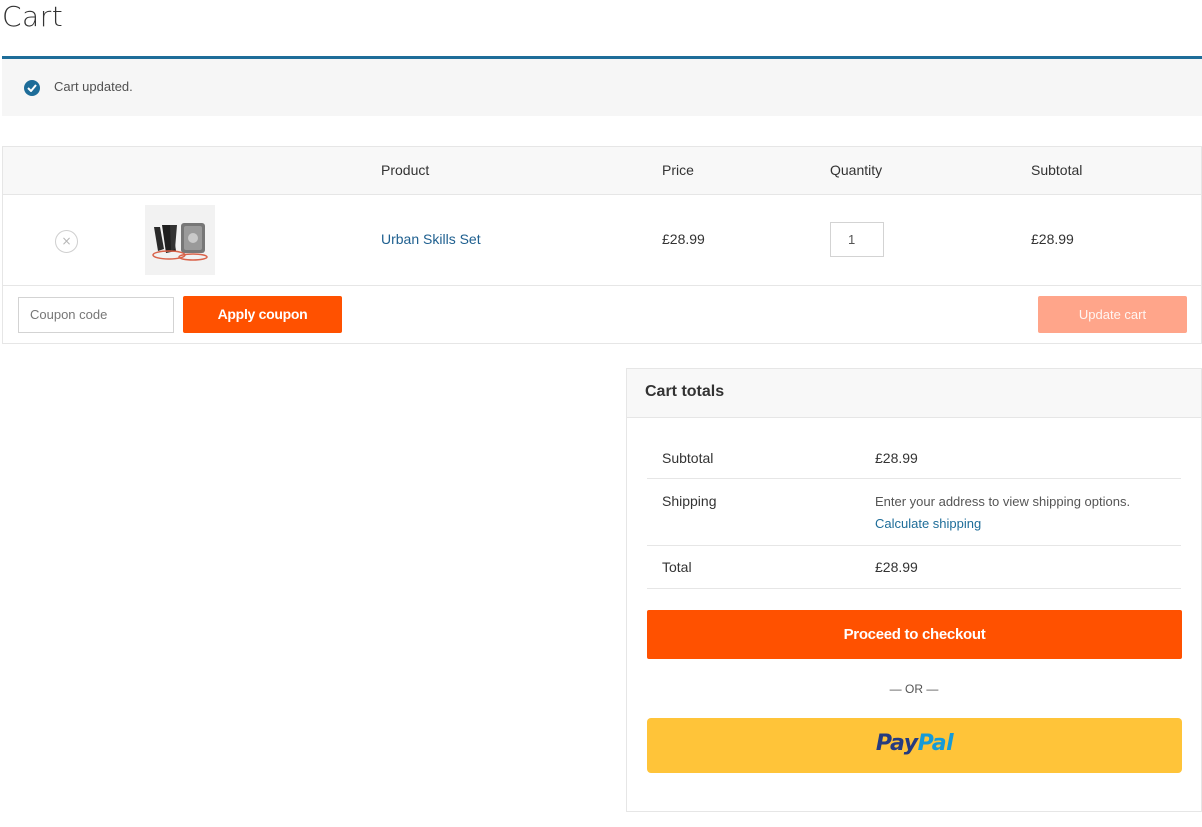 The image size is (1202, 827). Describe the element at coordinates (685, 391) in the screenshot. I see `cart-totals-title: Cart totals` at that location.